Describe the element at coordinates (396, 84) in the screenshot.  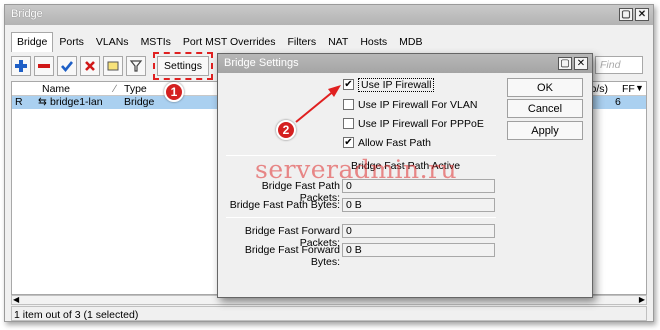
I see `checkbox-label: Use IP Firewall` at that location.